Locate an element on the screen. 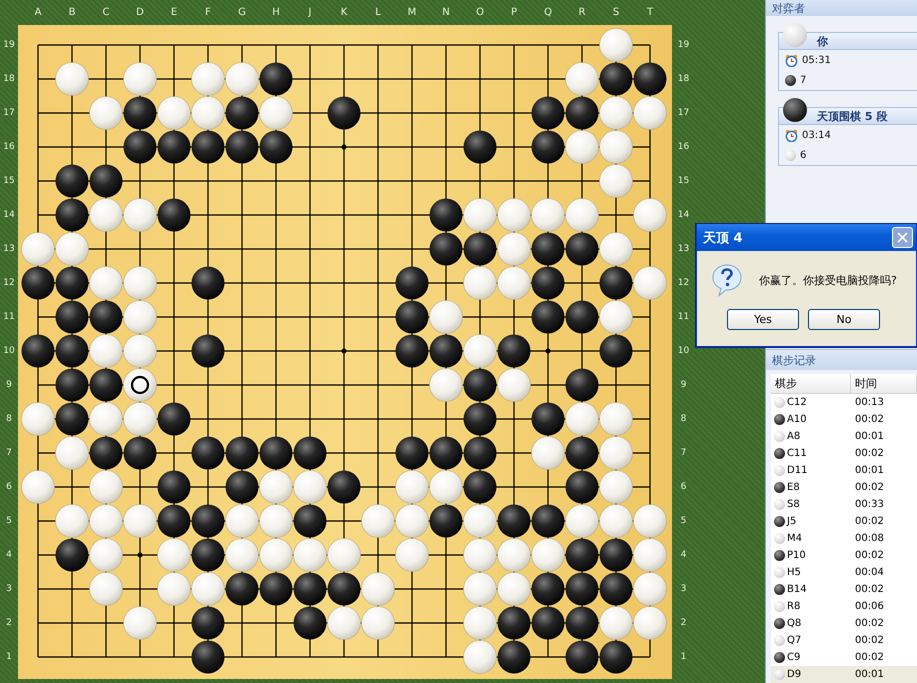  column-label: J is located at coordinates (309, 12).